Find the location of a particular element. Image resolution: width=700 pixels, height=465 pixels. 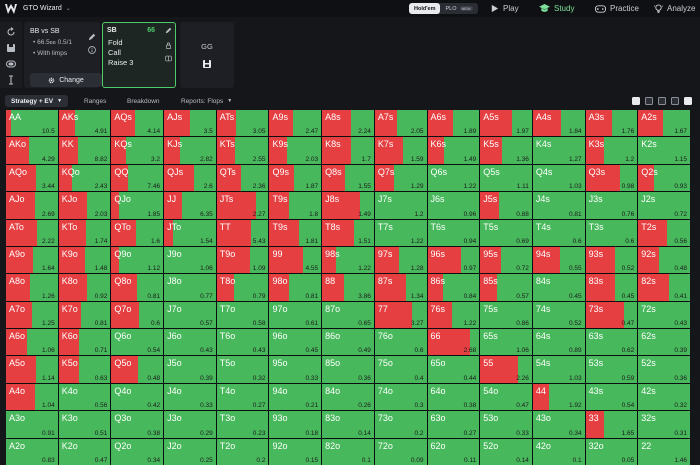

hand-cell: A2s 1.67 is located at coordinates (664, 123).